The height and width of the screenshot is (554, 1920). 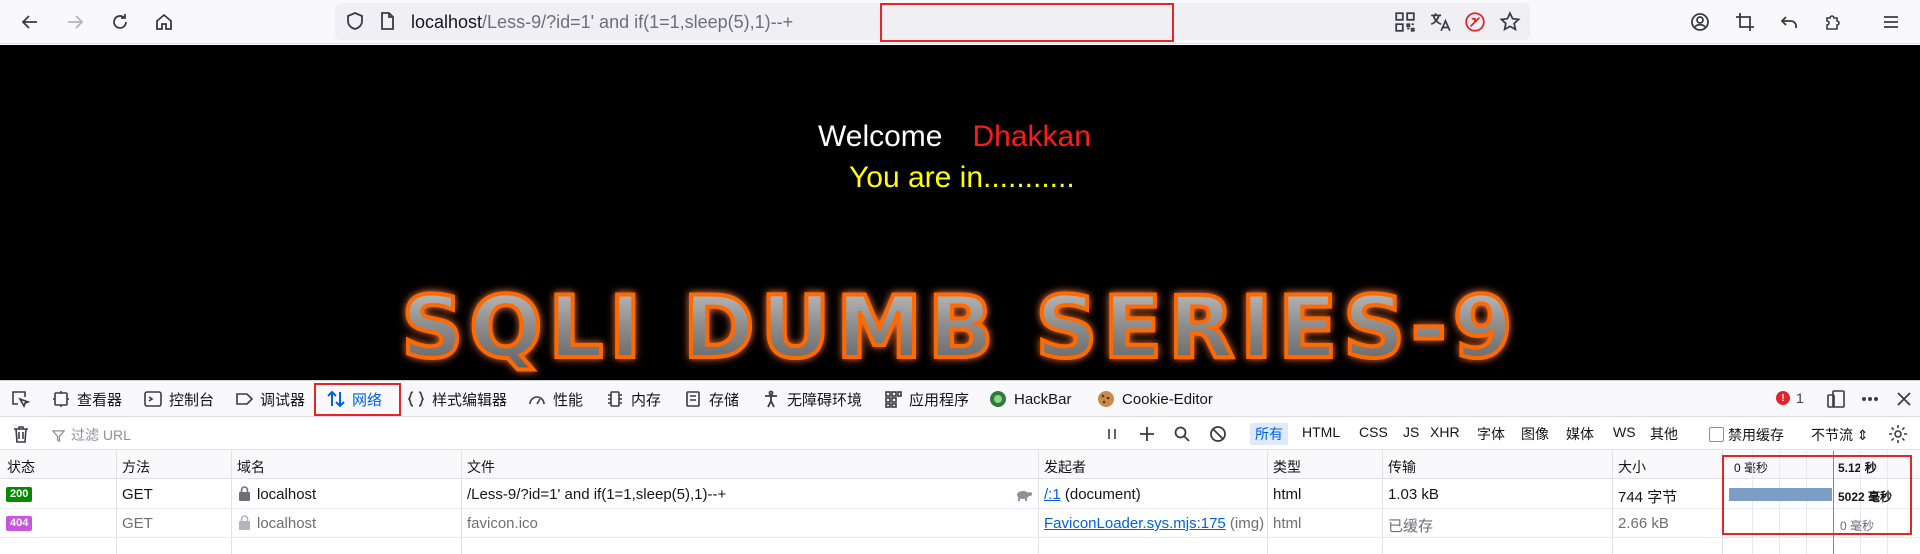 What do you see at coordinates (1643, 523) in the screenshot?
I see `request-size: 2.66 kB` at bounding box center [1643, 523].